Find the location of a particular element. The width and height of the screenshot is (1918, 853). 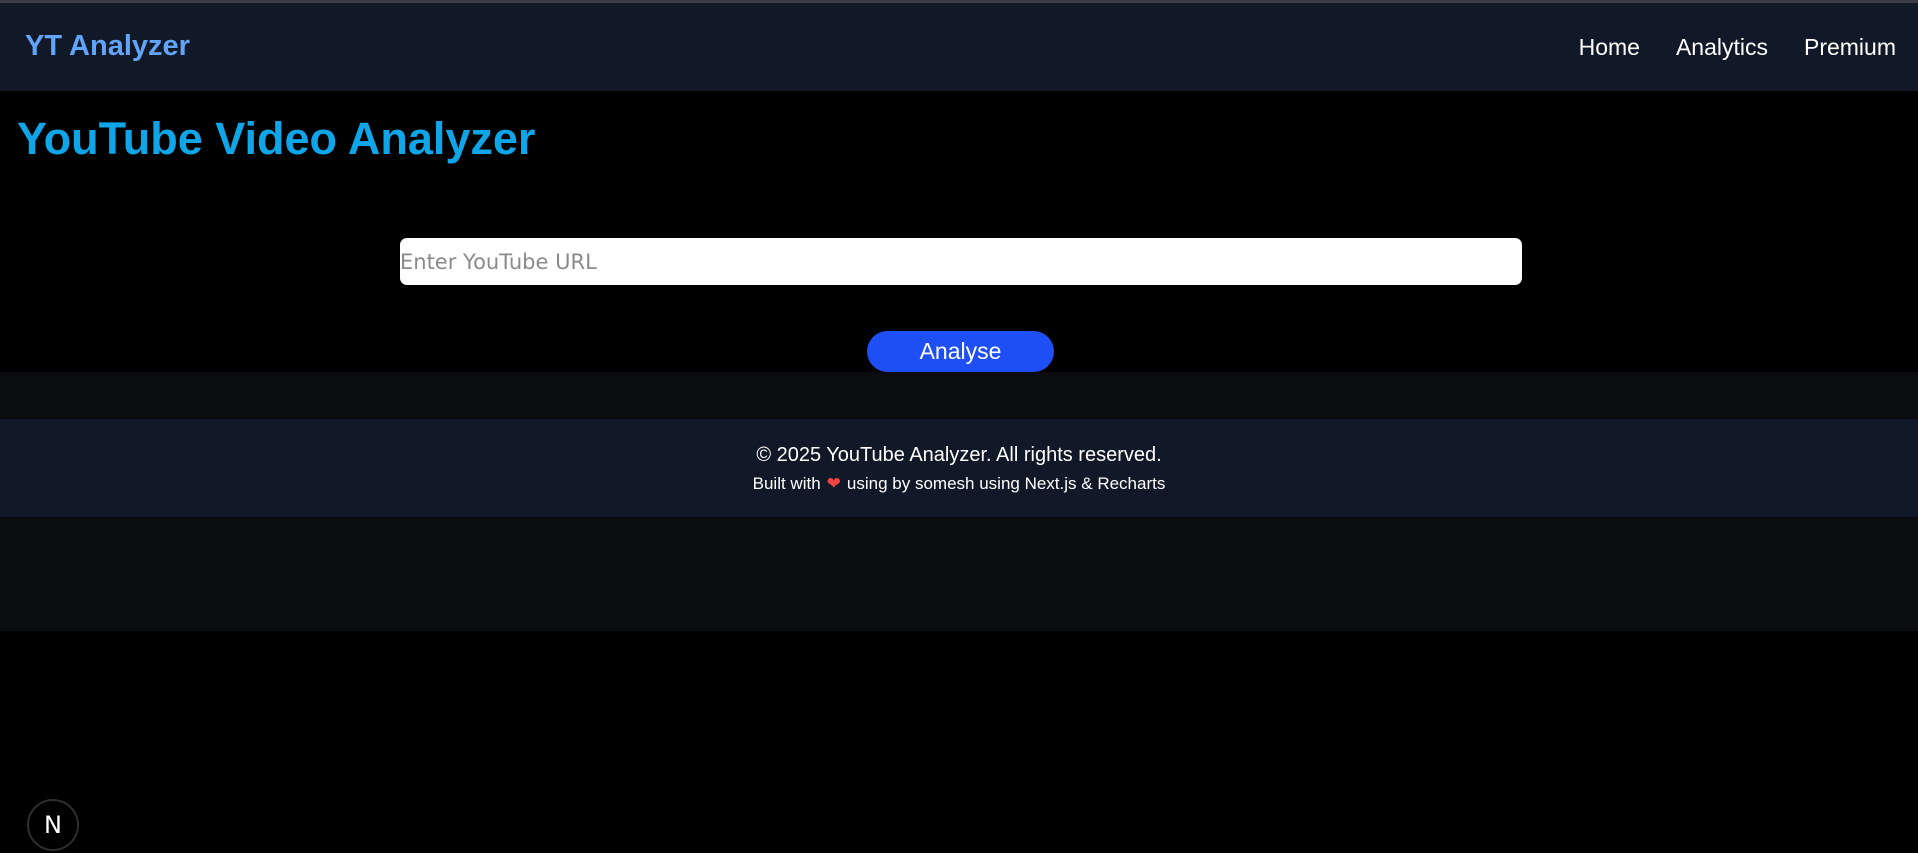

analyse-button: Analyse is located at coordinates (960, 351).